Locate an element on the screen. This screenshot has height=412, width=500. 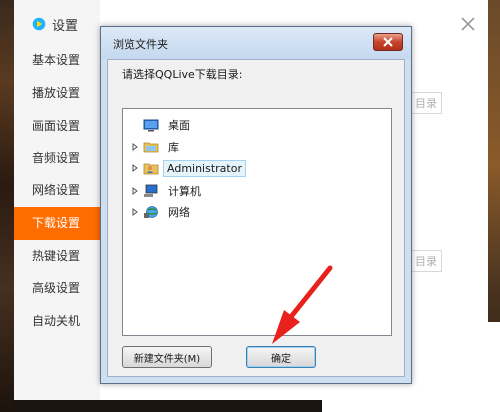
sidebar-item-audio: 音频设置 is located at coordinates (57, 158).